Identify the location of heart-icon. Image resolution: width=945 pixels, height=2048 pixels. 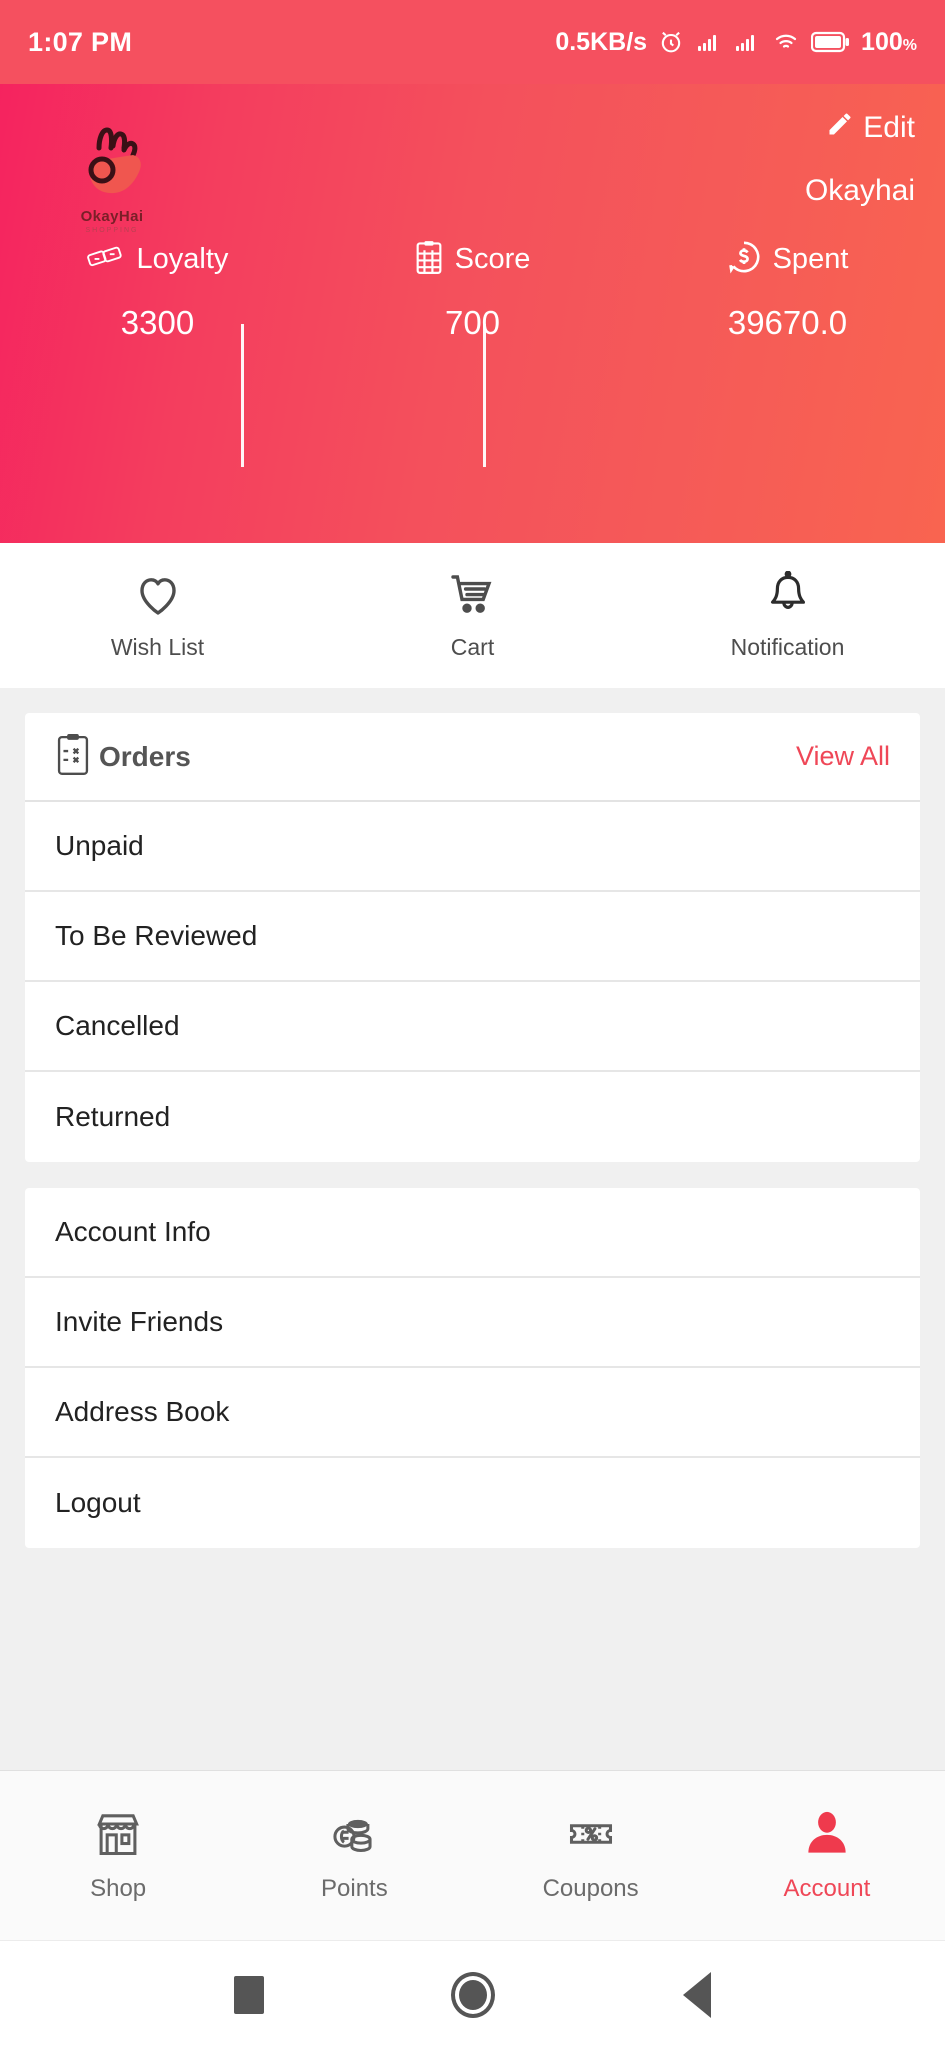
(158, 597).